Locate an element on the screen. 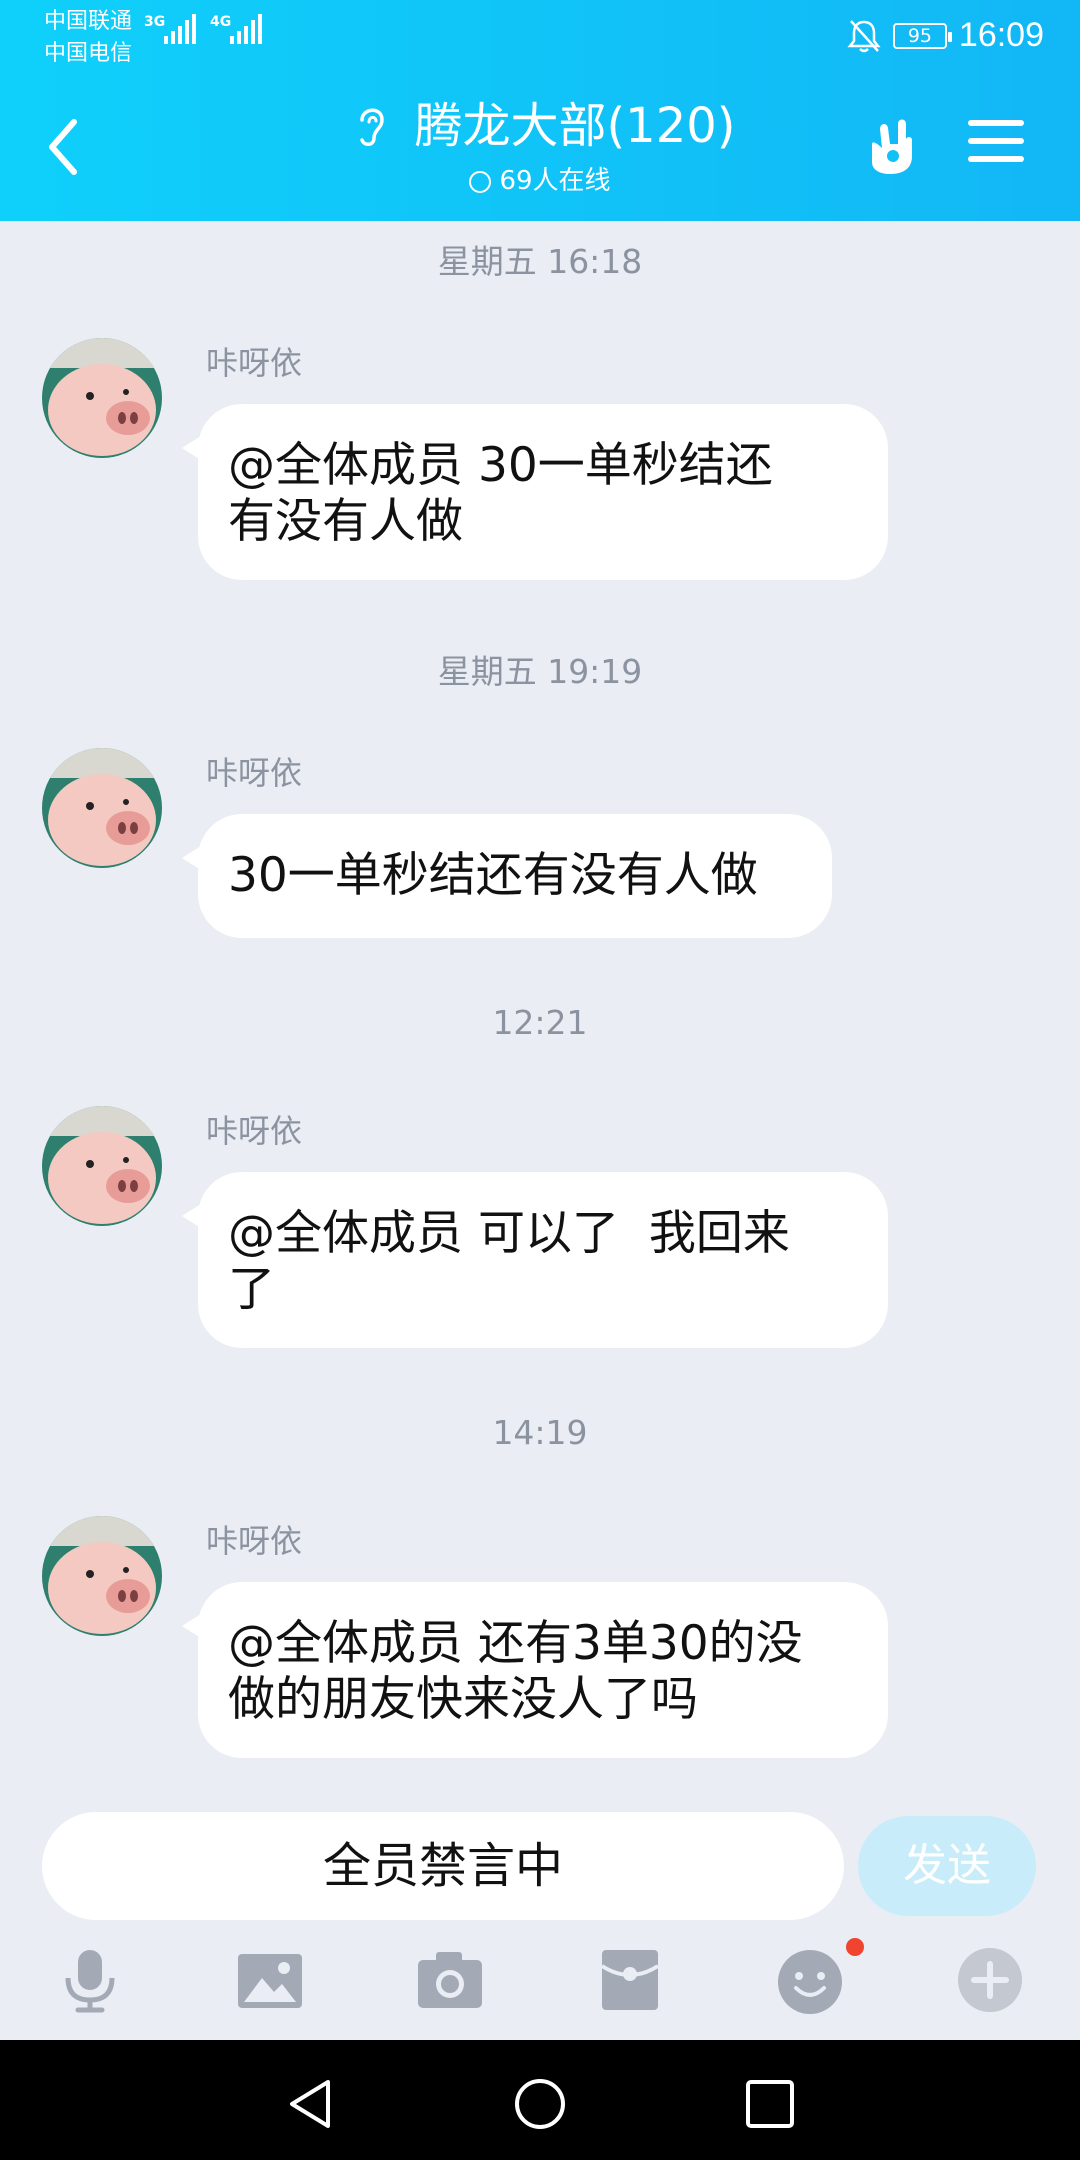 This screenshot has height=2160, width=1080. status-right: 95 16:09 is located at coordinates (945, 35).